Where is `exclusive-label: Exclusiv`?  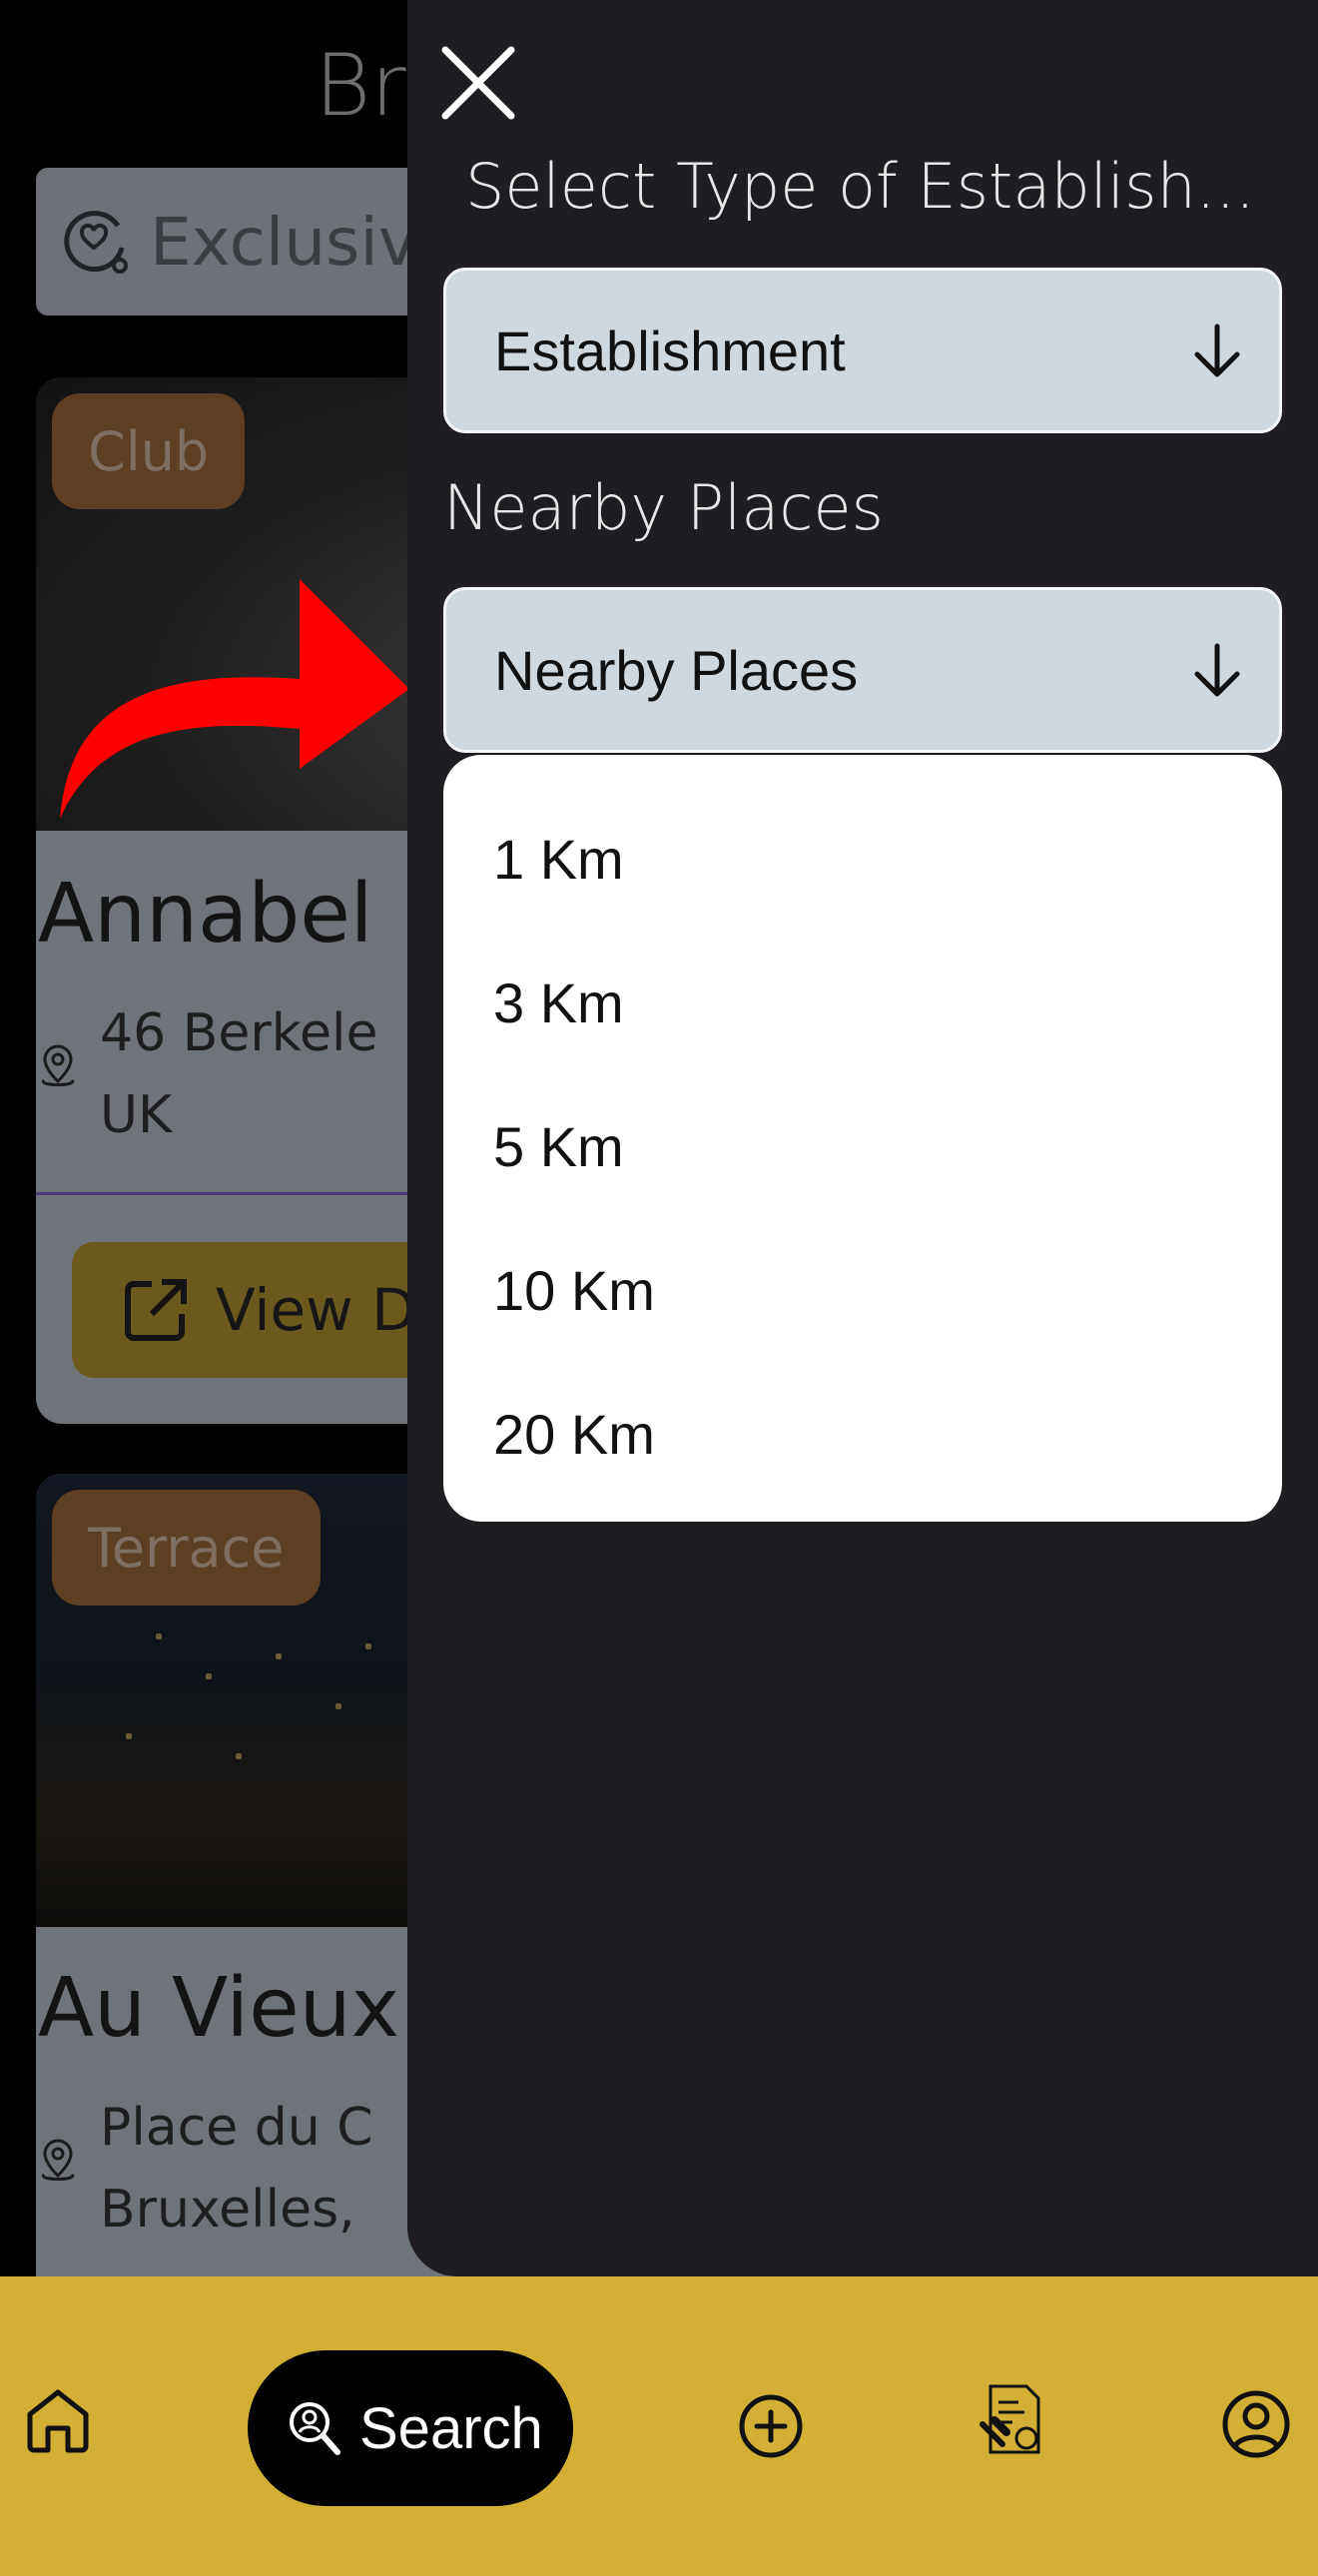
exclusive-label: Exclusiv is located at coordinates (283, 242).